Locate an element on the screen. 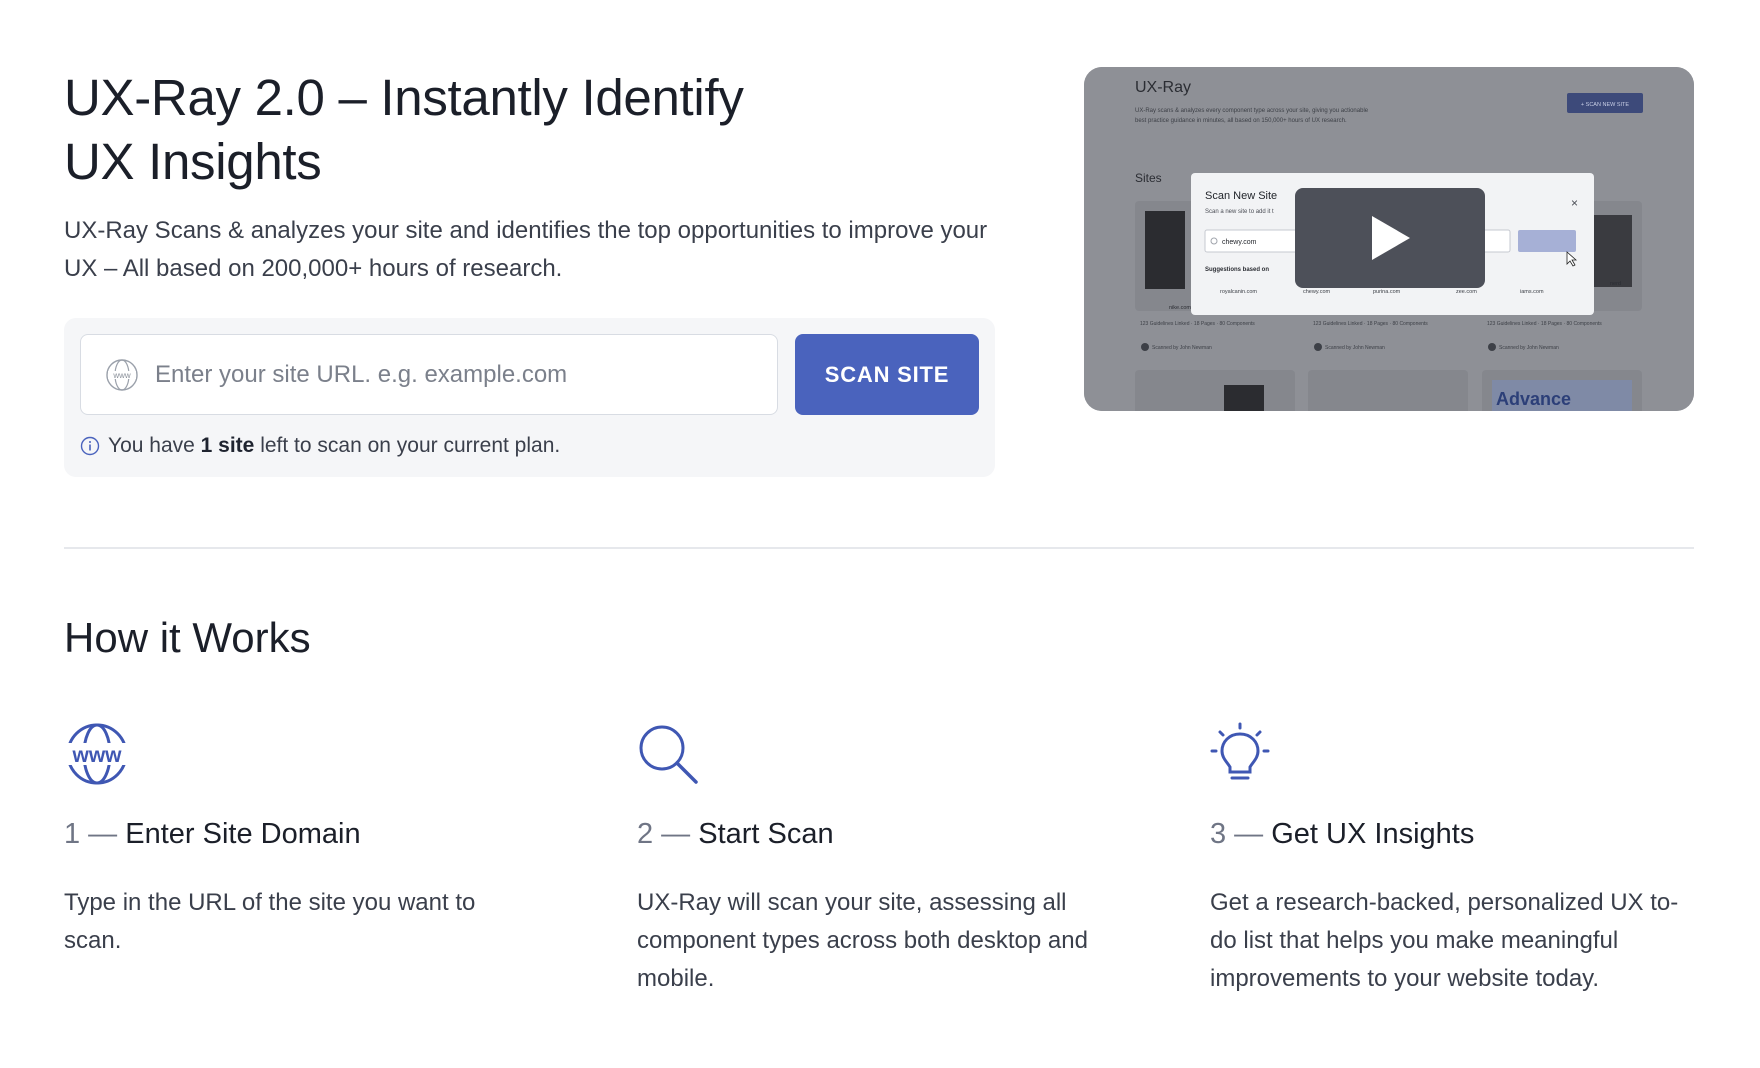 The width and height of the screenshot is (1760, 1068). lightbulb-icon is located at coordinates (1240, 751).